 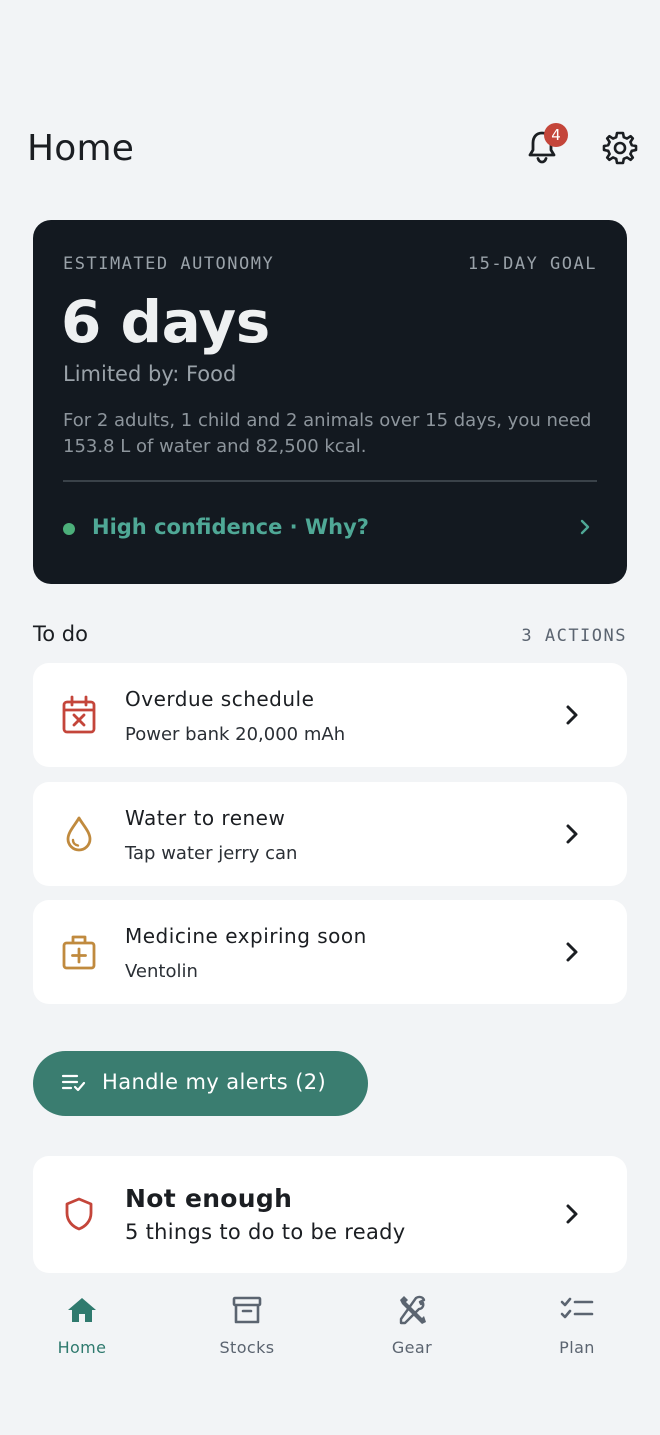 I want to click on nav-item-gear: Gear, so click(x=412, y=1334).